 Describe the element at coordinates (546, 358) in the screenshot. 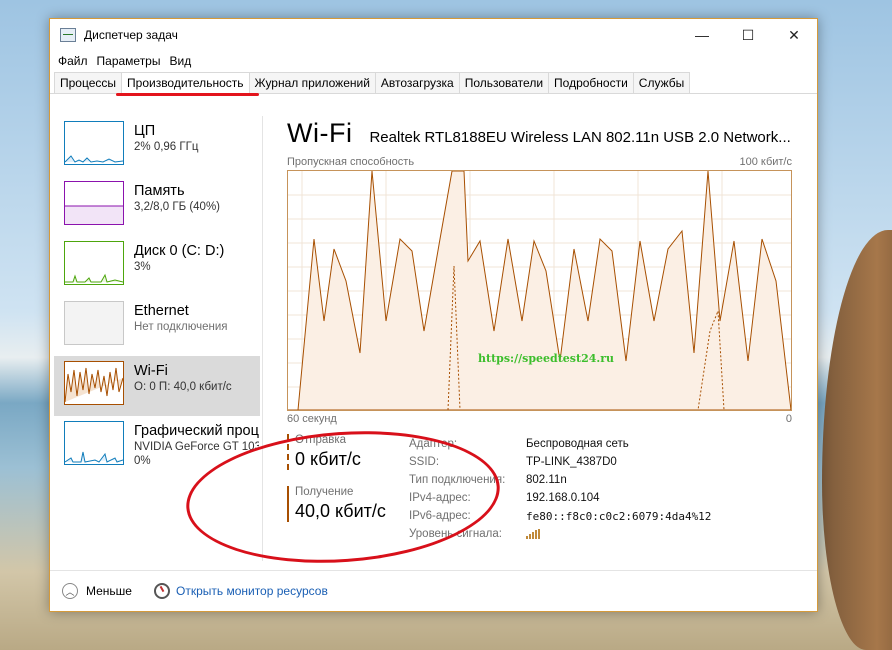

I see `watermark-text: https://speedtest24.ru` at that location.